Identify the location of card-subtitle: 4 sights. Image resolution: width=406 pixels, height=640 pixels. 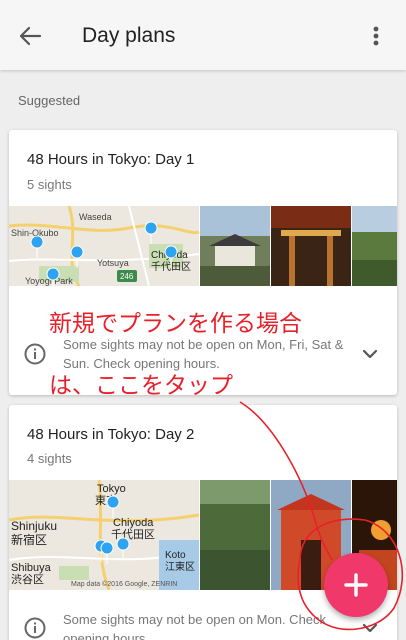
(49, 458).